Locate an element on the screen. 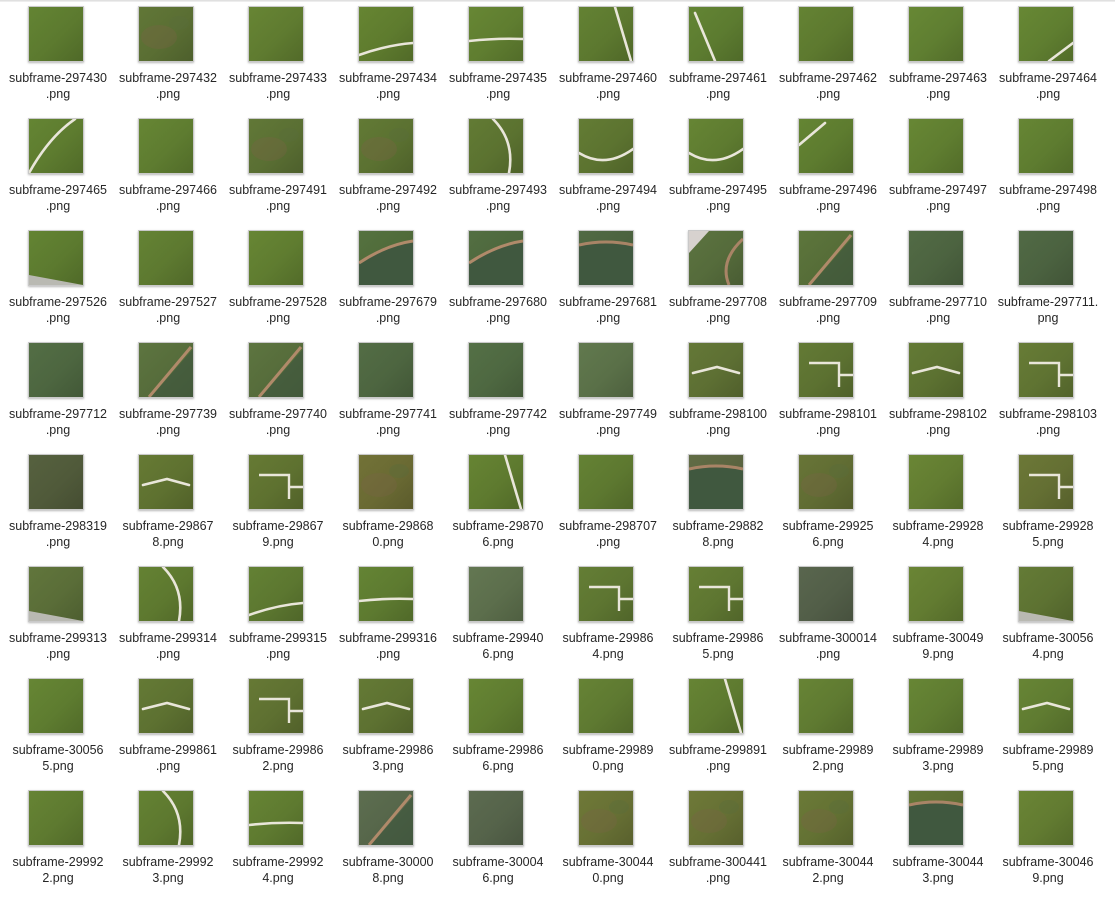 This screenshot has height=898, width=1115. file-item: subframe-297528 .png is located at coordinates (278, 282).